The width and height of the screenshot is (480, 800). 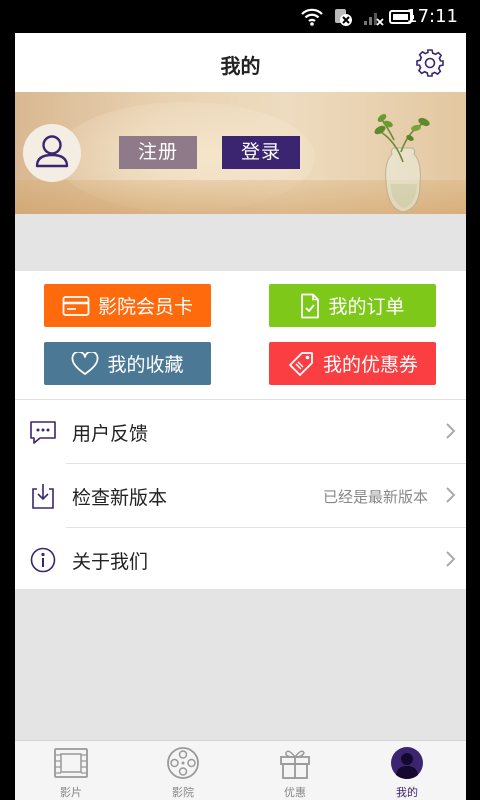 I want to click on menu-item-feedback: 用户反馈, so click(x=240, y=431).